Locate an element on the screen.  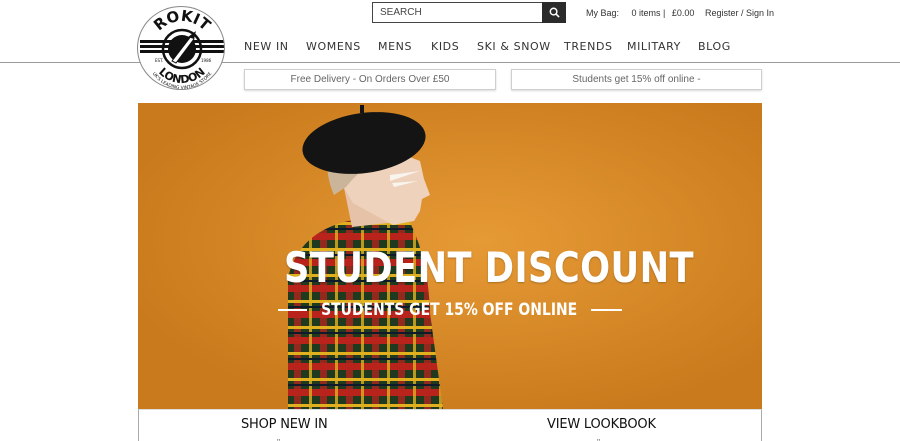
promo-student-discount: Students get 15% off online - is located at coordinates (636, 79).